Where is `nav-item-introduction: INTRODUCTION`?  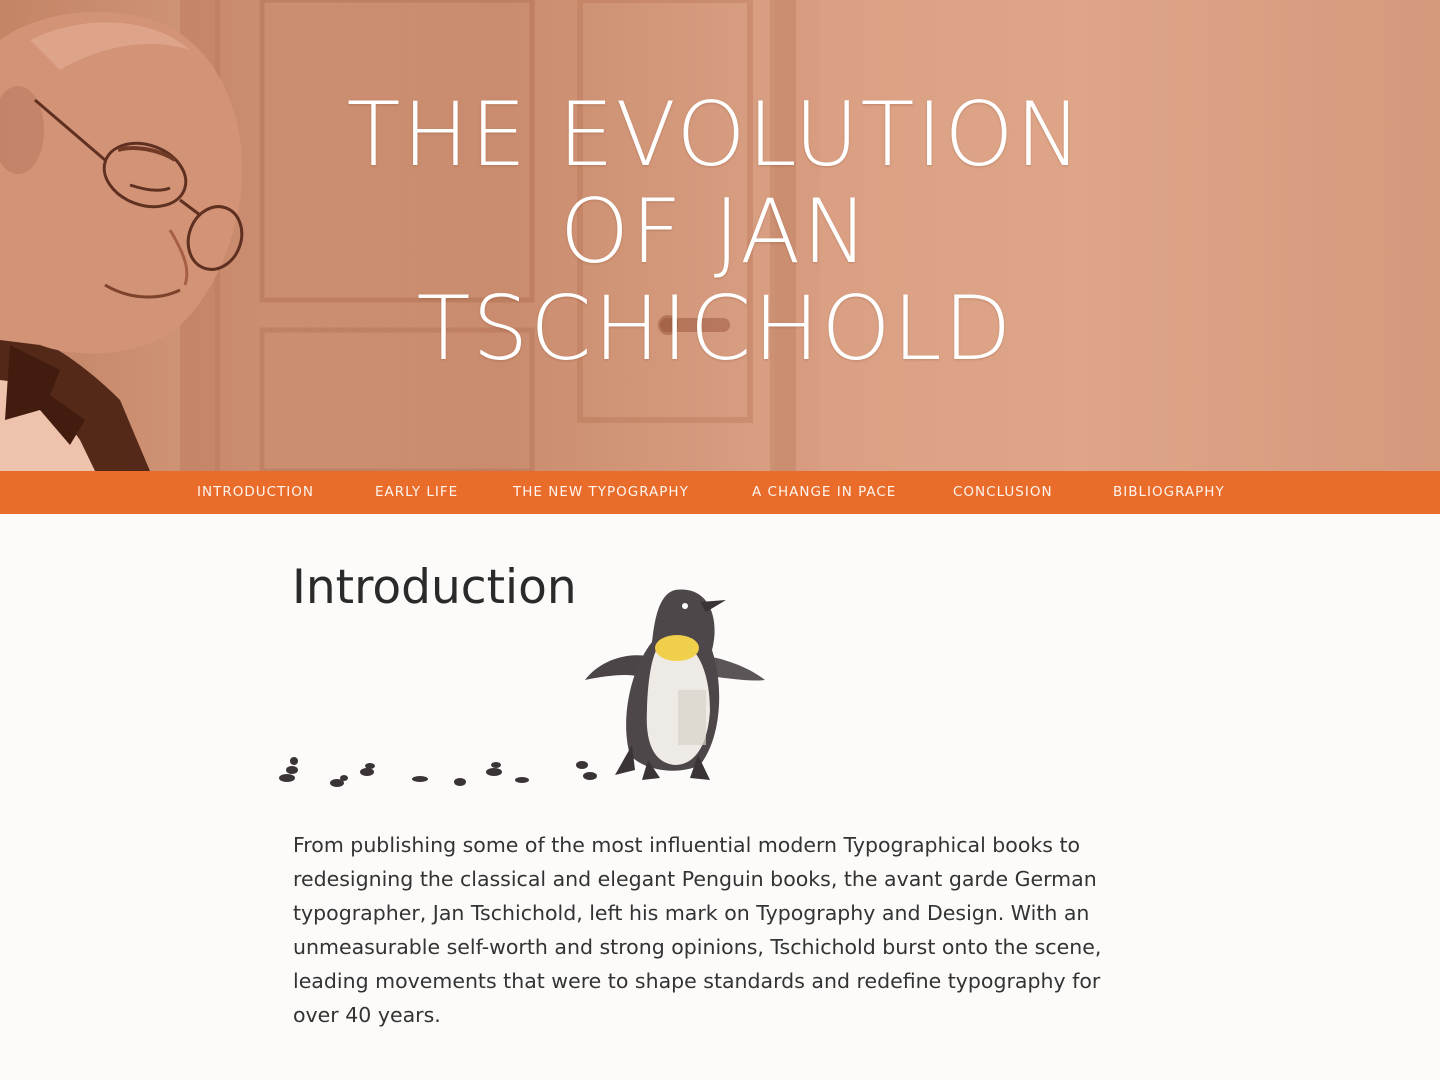 nav-item-introduction: INTRODUCTION is located at coordinates (255, 492).